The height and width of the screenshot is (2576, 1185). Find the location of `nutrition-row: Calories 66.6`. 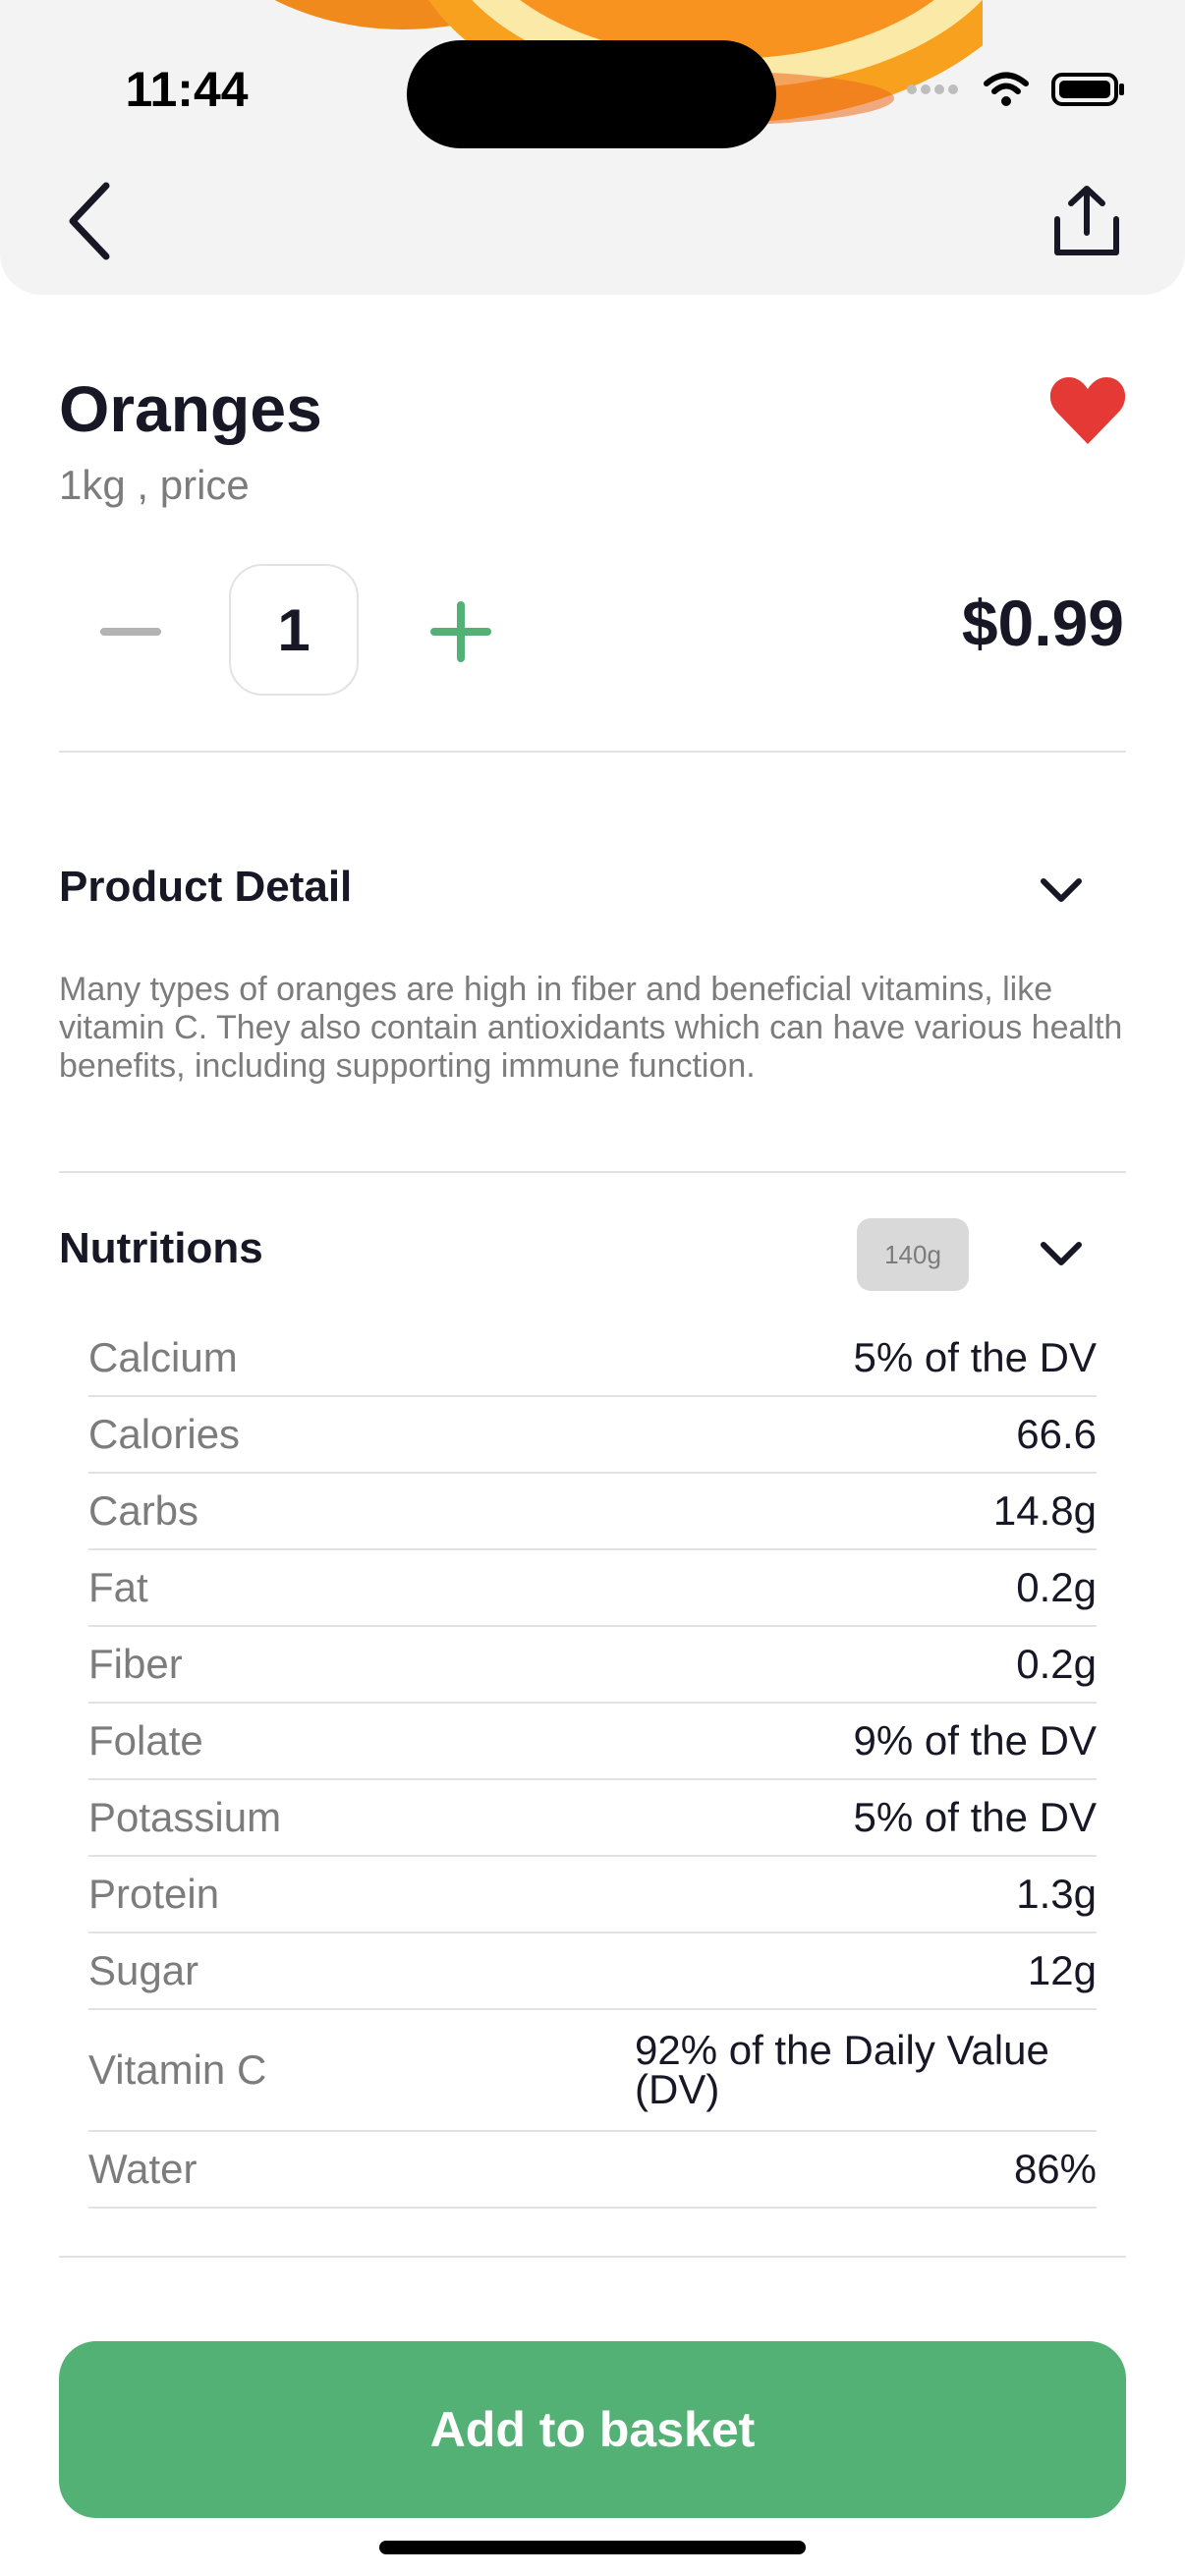

nutrition-row: Calories 66.6 is located at coordinates (592, 1435).